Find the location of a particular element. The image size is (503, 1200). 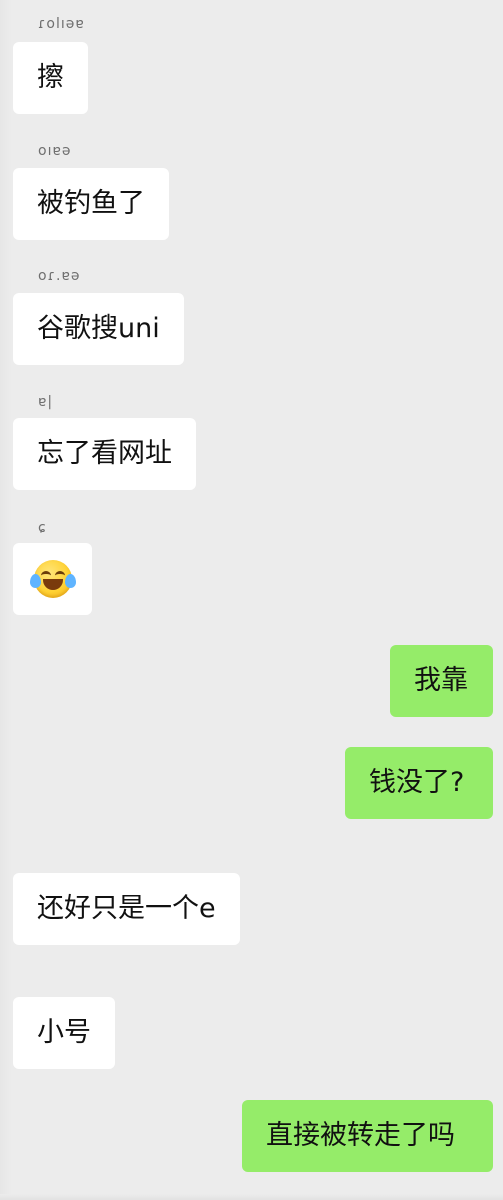

message-bubble-incoming: 还好只是一个e is located at coordinates (126, 909).